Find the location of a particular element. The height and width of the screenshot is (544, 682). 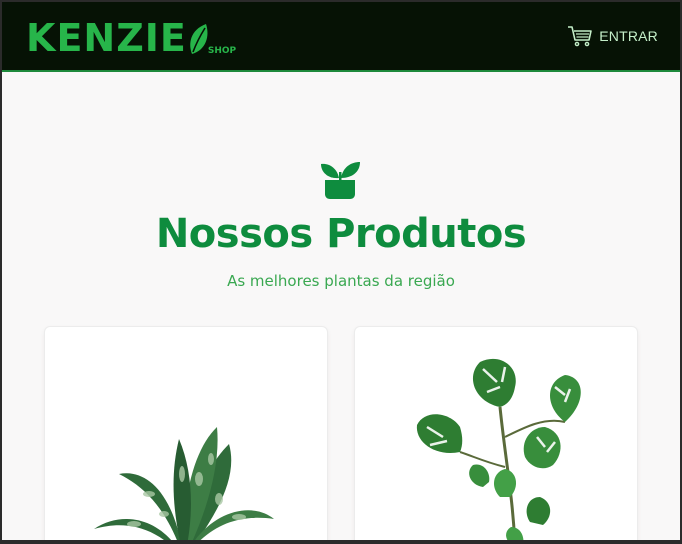

login-label: ENTRAR is located at coordinates (628, 36).